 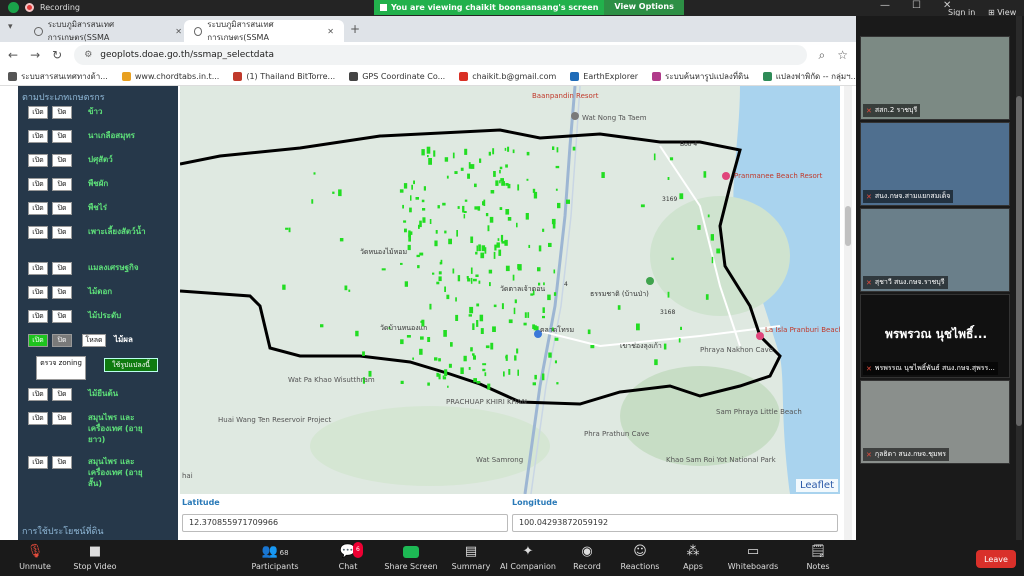 What do you see at coordinates (726, 176) in the screenshot?
I see `map-pin-icon` at bounding box center [726, 176].